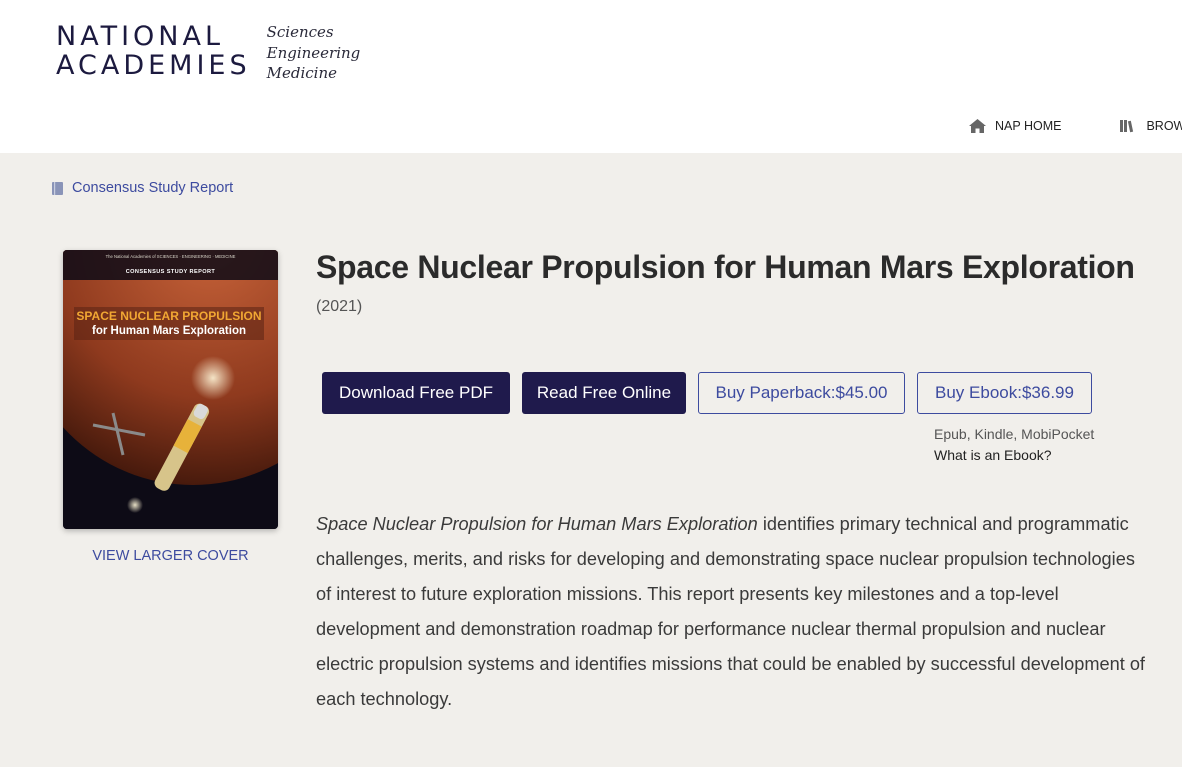 The height and width of the screenshot is (767, 1182). I want to click on buy-ebook-button: Buy Ebook:$36.99, so click(1004, 393).